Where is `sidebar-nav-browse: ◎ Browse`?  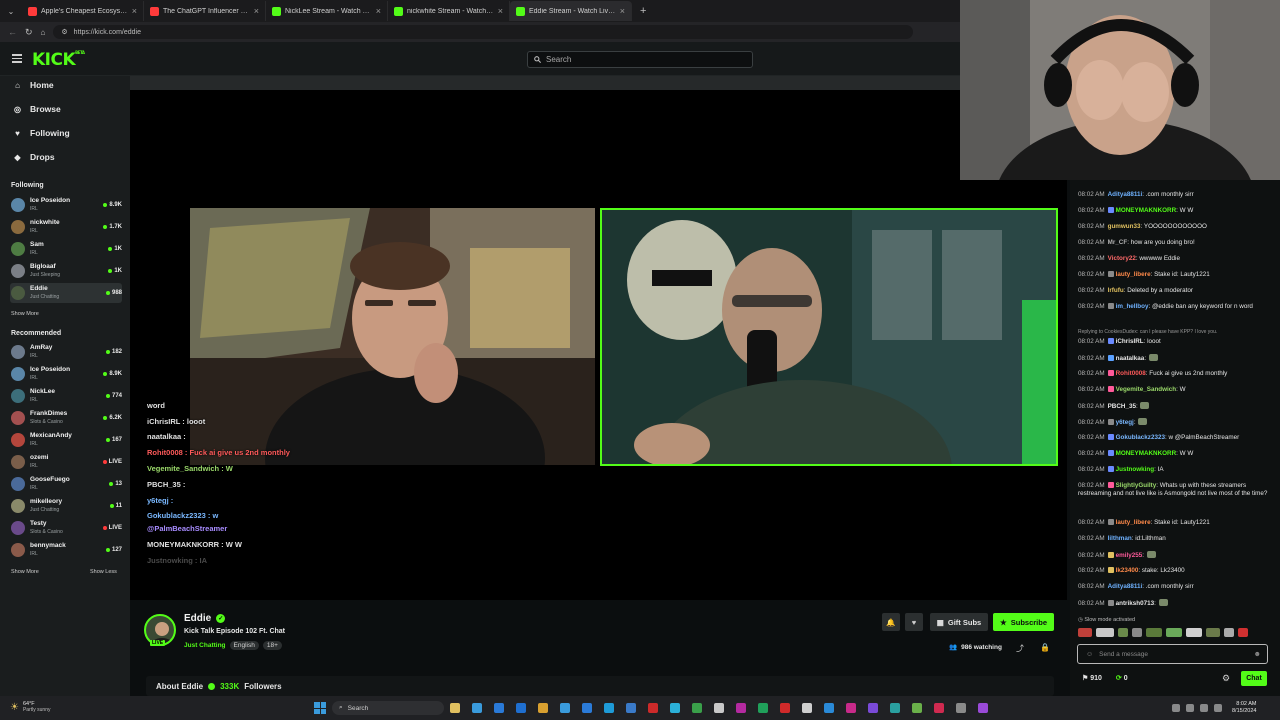
sidebar-nav-browse: ◎ Browse is located at coordinates (37, 109).